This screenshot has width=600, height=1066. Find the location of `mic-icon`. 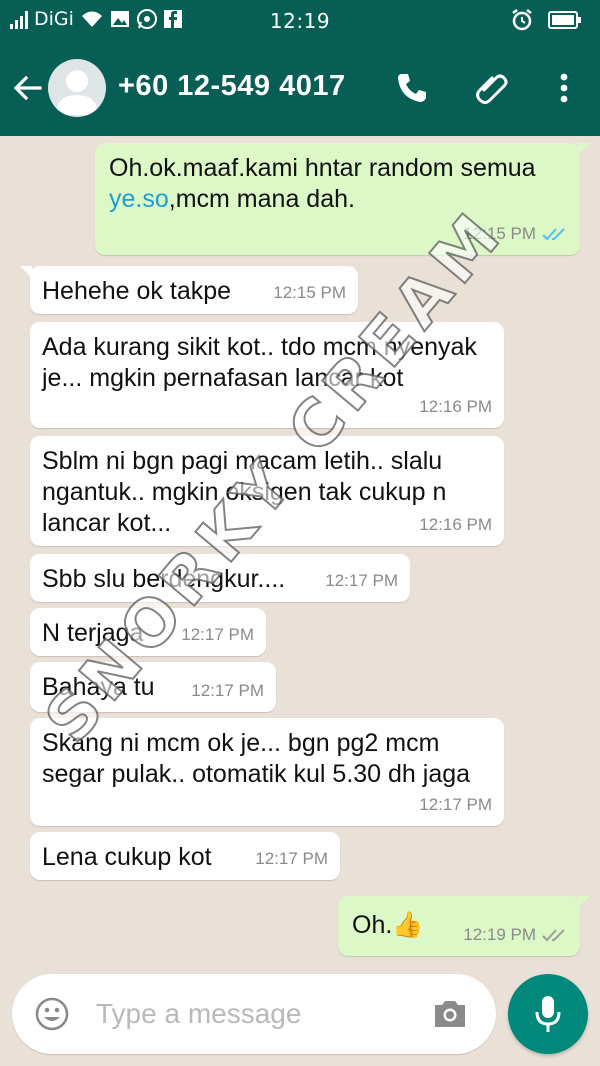

mic-icon is located at coordinates (548, 1014).